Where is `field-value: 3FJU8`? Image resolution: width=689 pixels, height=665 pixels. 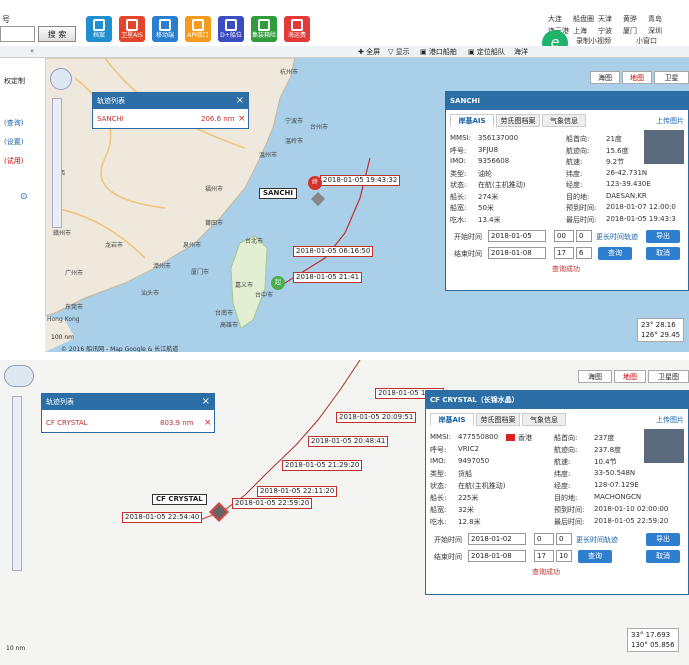
field-value: 3FJU8 is located at coordinates (488, 149).